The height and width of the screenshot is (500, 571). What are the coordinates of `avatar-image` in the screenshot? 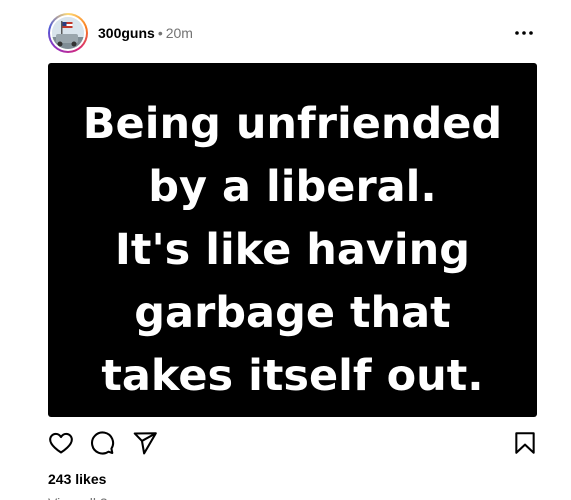 It's located at (68, 33).